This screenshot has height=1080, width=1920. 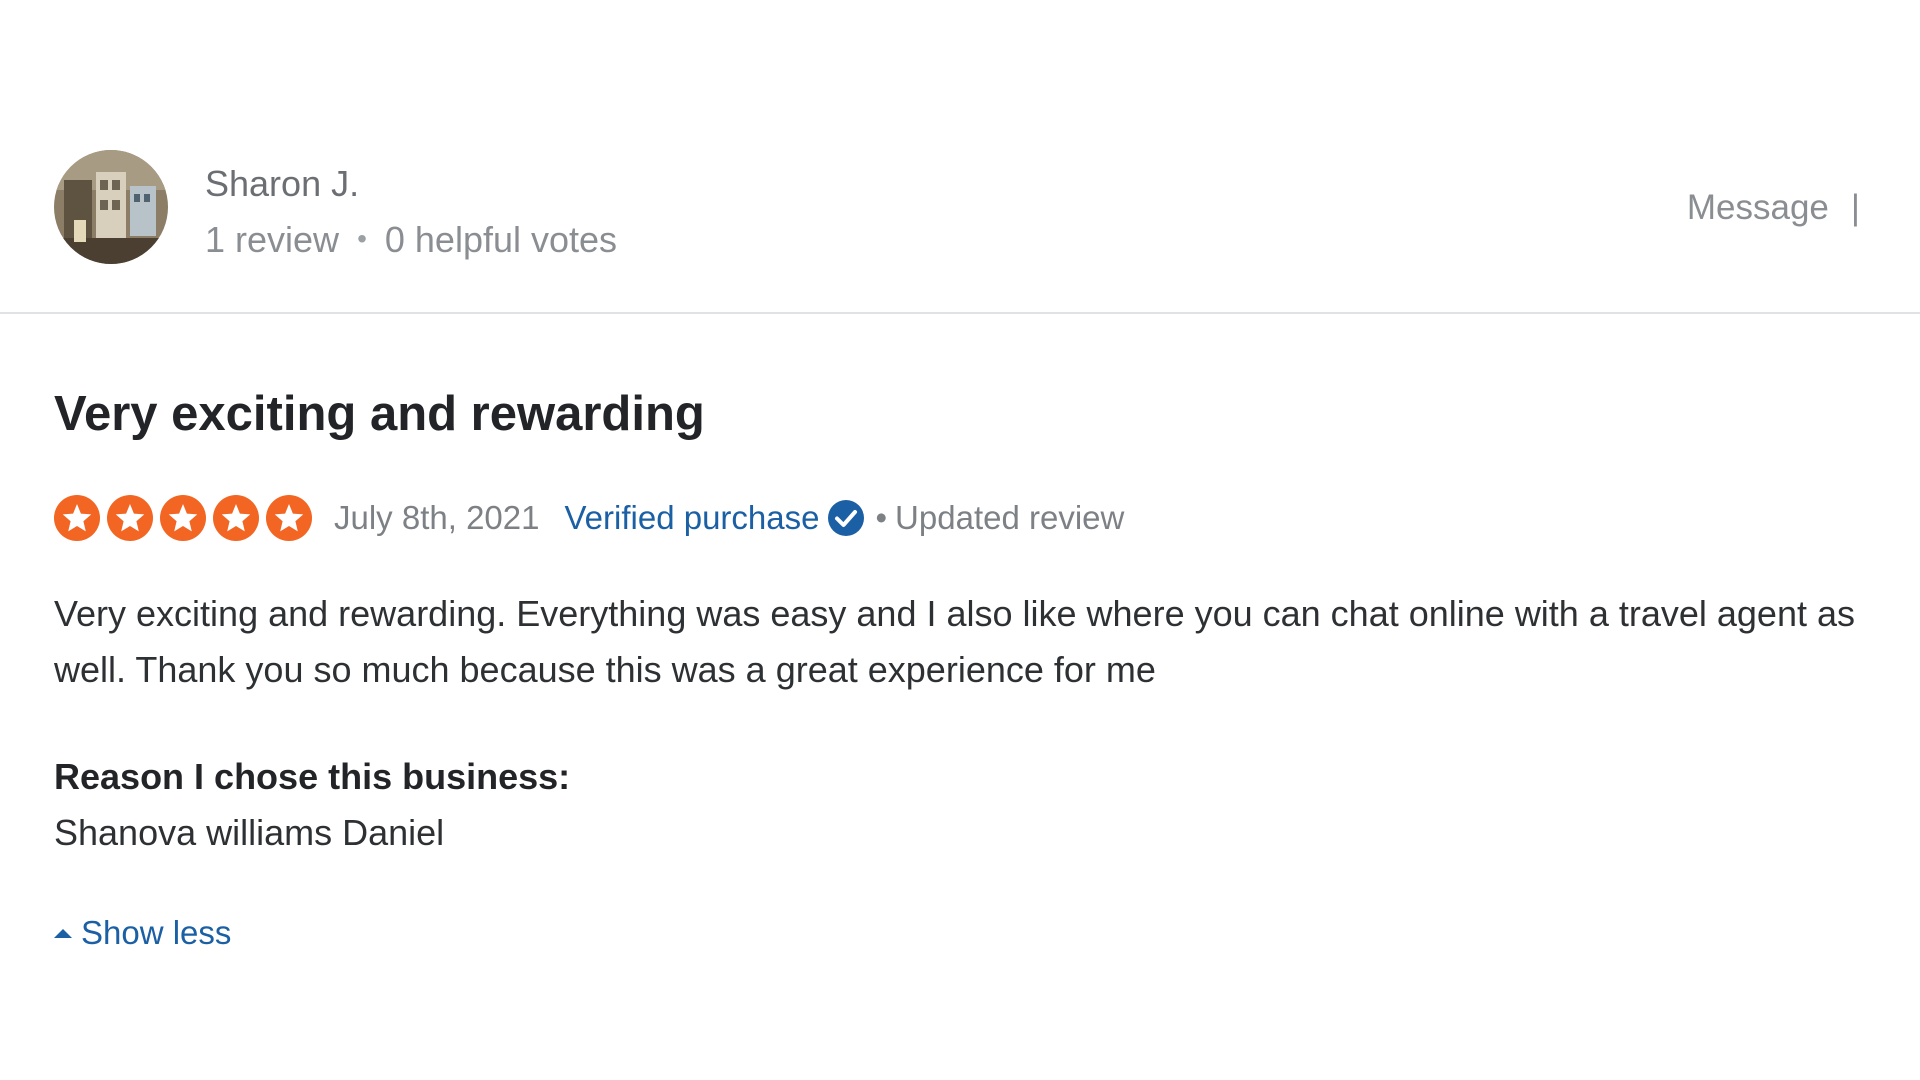 I want to click on reviewer-stats: 1 review • 0 helpful votes, so click(x=411, y=240).